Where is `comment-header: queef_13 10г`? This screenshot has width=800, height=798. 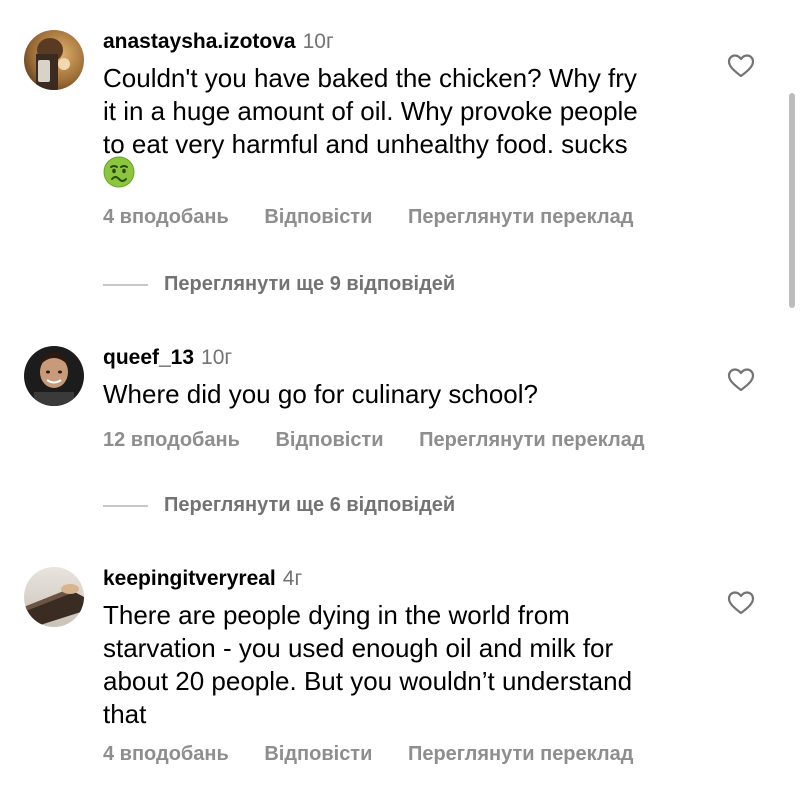
comment-header: queef_13 10г is located at coordinates (167, 358).